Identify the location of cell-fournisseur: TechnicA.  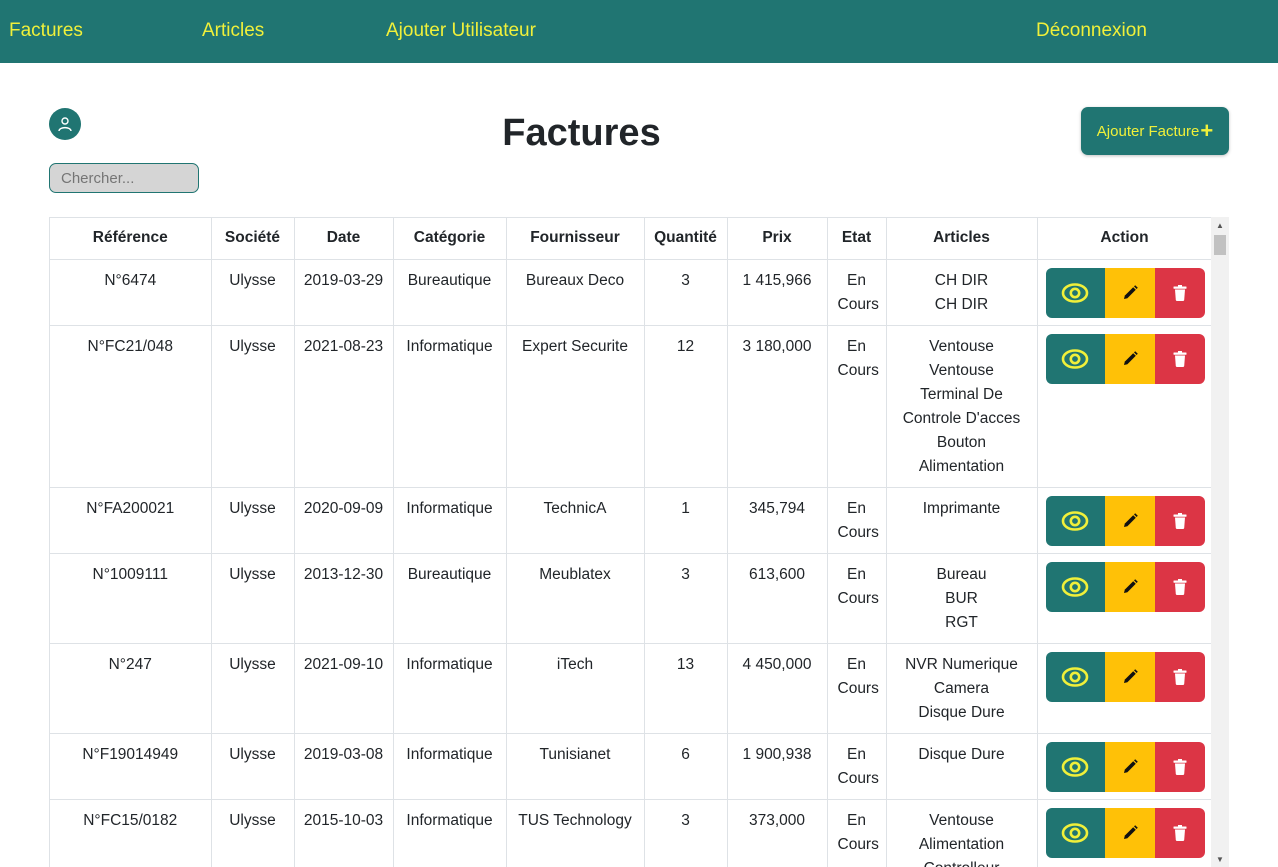
(575, 520).